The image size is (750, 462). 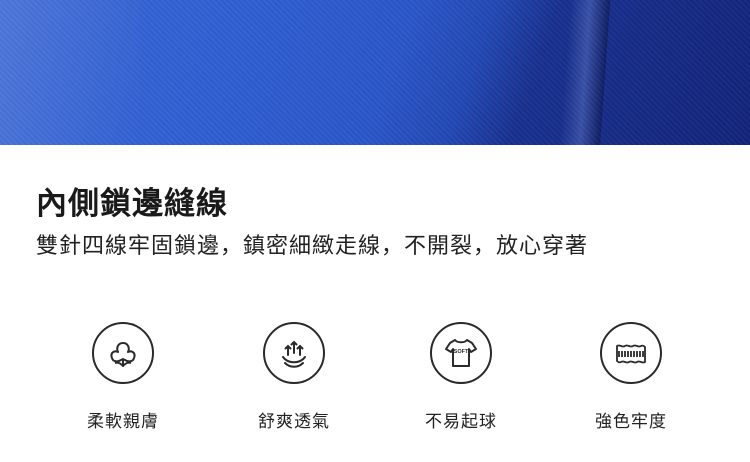 I want to click on feature-breathable: 舒爽透氣, so click(x=294, y=377).